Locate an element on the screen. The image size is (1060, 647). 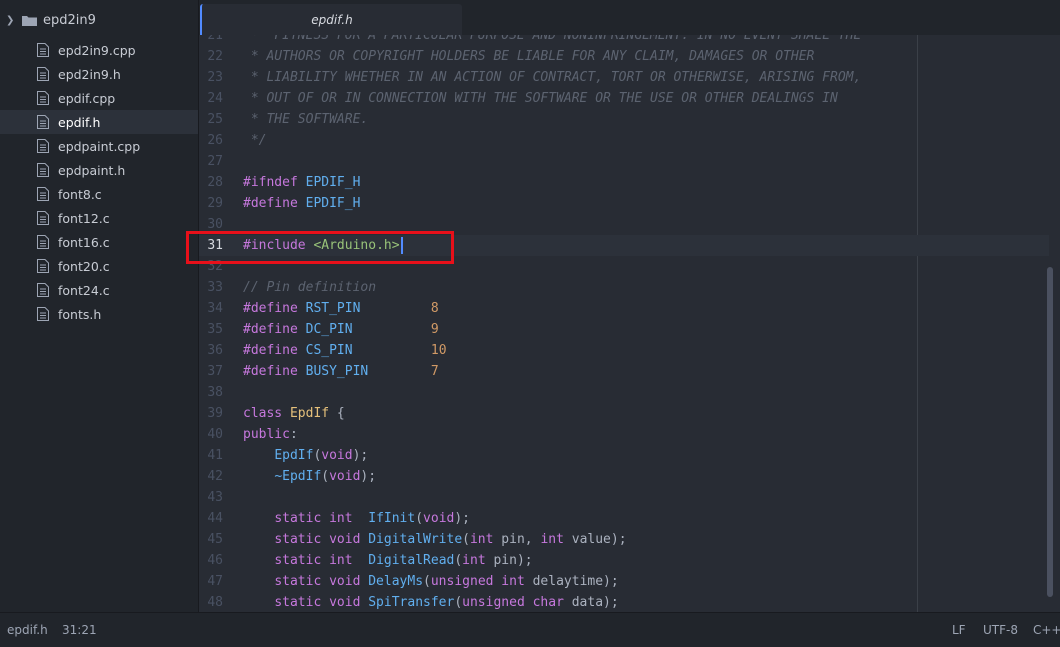
code-text: #define EPDIF_H is located at coordinates (301, 203).